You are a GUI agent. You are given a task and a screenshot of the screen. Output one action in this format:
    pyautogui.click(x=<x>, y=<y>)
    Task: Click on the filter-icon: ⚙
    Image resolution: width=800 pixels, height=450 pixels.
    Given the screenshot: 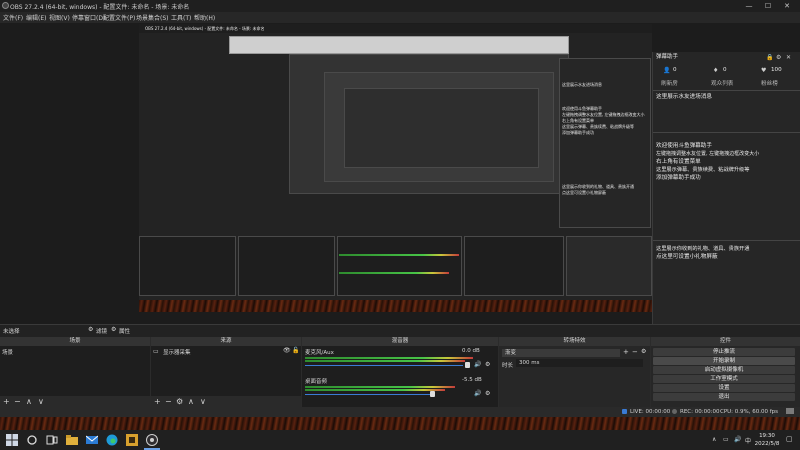 What is the action you would take?
    pyautogui.click(x=90, y=329)
    